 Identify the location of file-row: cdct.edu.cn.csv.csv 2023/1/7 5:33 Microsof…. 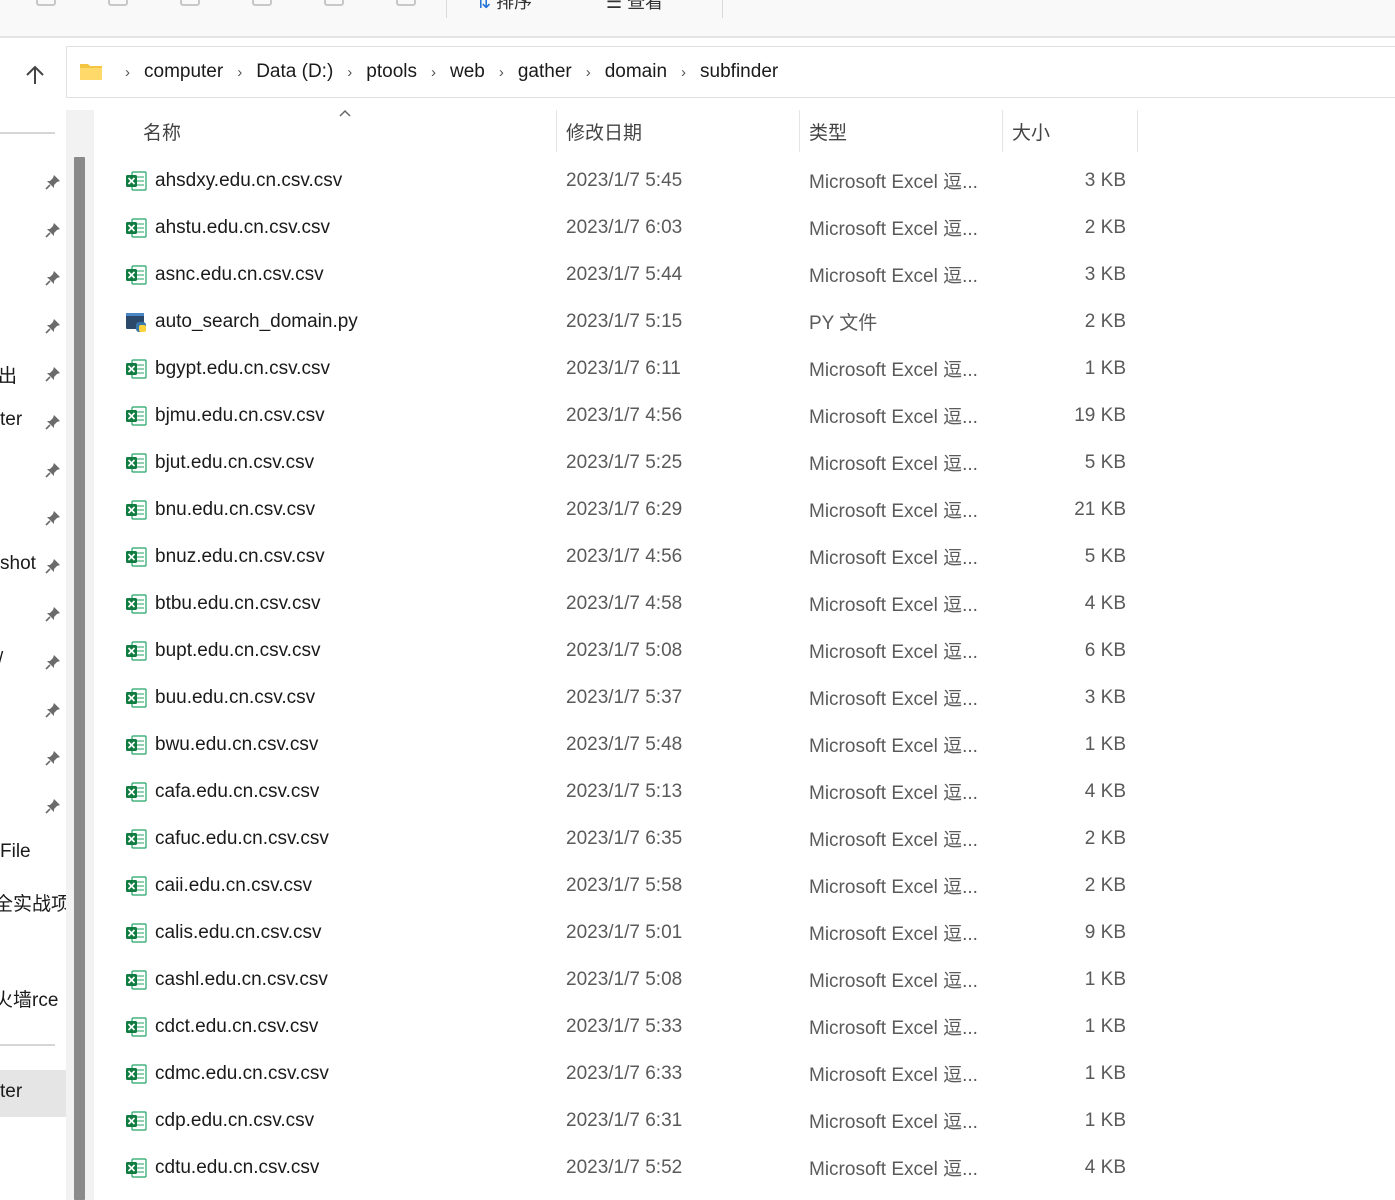
(619, 1026).